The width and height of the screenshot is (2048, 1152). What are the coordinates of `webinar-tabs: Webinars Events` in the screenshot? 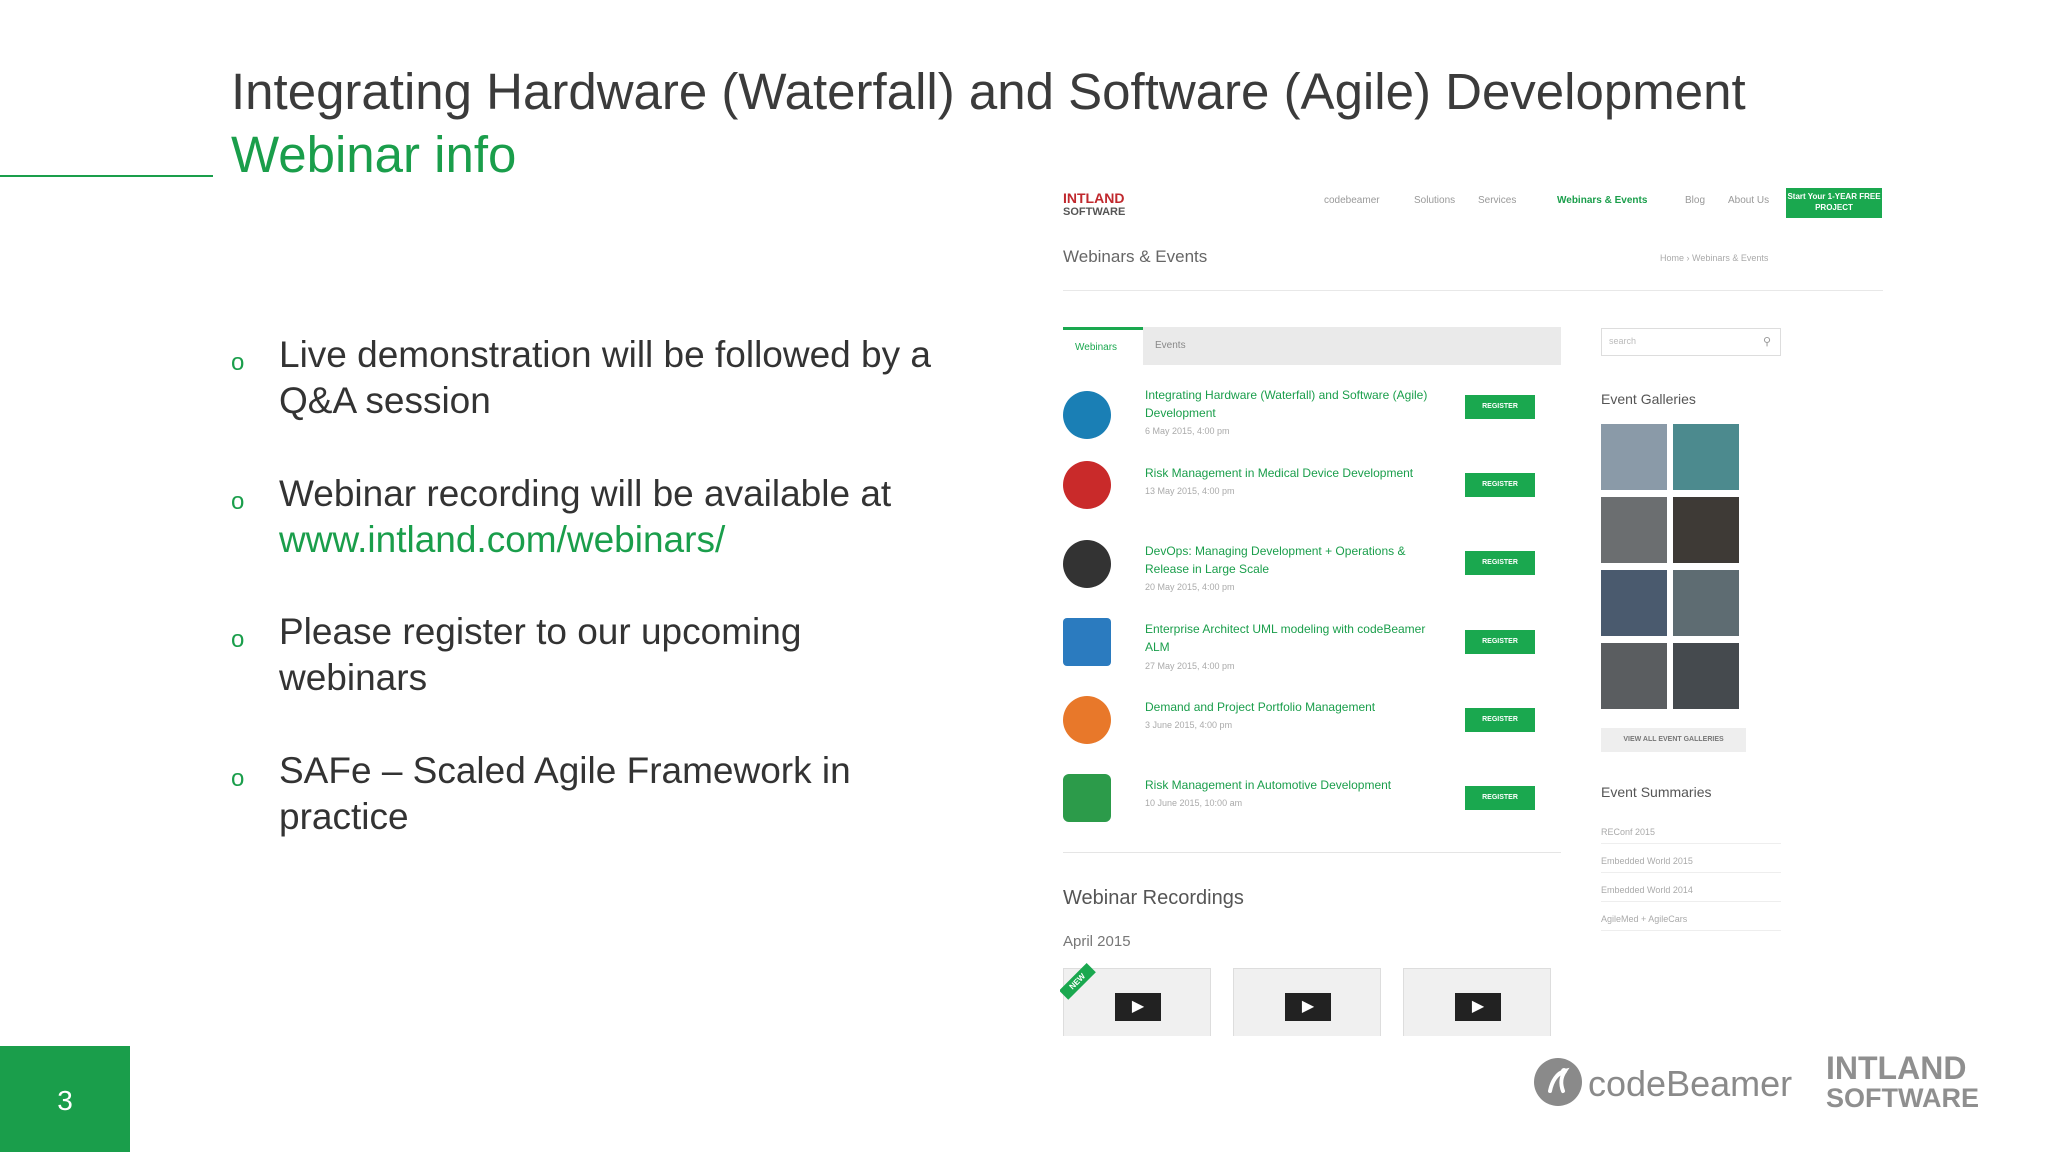 It's located at (1312, 346).